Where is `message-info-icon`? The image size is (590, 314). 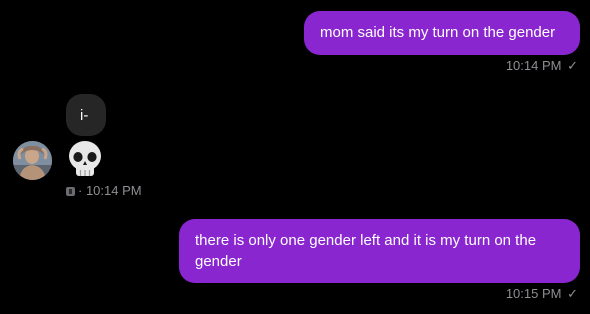 message-info-icon is located at coordinates (70, 191).